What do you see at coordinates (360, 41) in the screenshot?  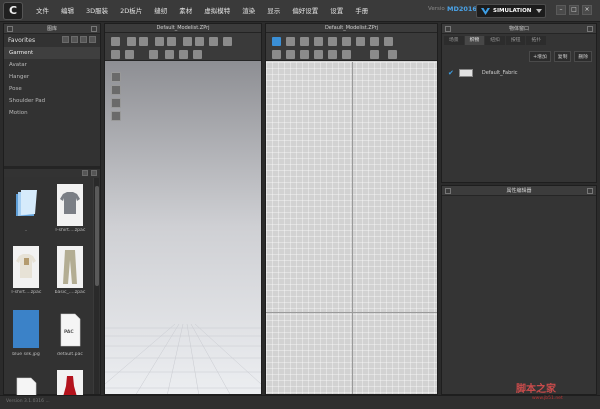 I see `internal-polygon-icon` at bounding box center [360, 41].